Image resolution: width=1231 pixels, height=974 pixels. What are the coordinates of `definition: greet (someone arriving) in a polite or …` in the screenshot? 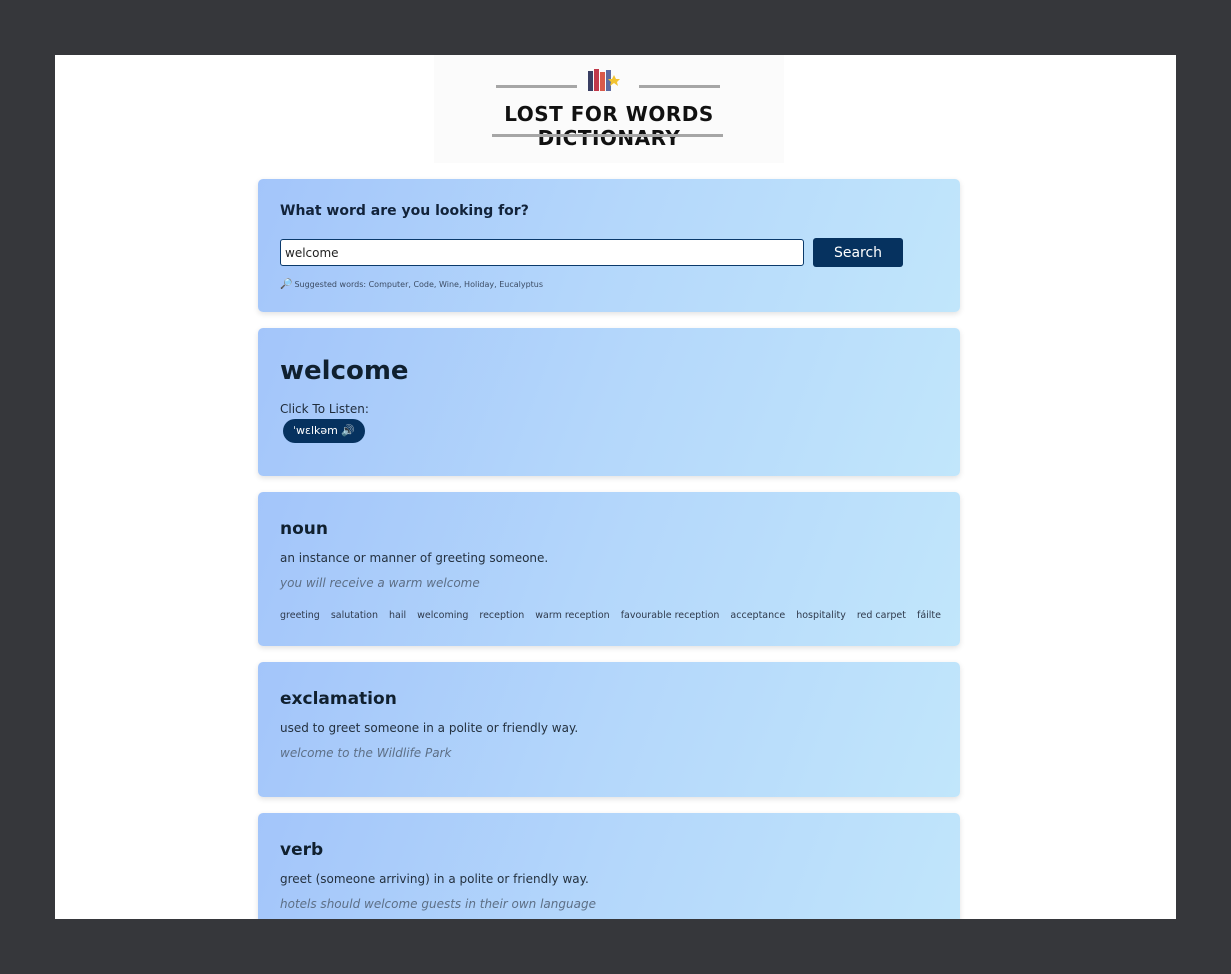 It's located at (434, 879).